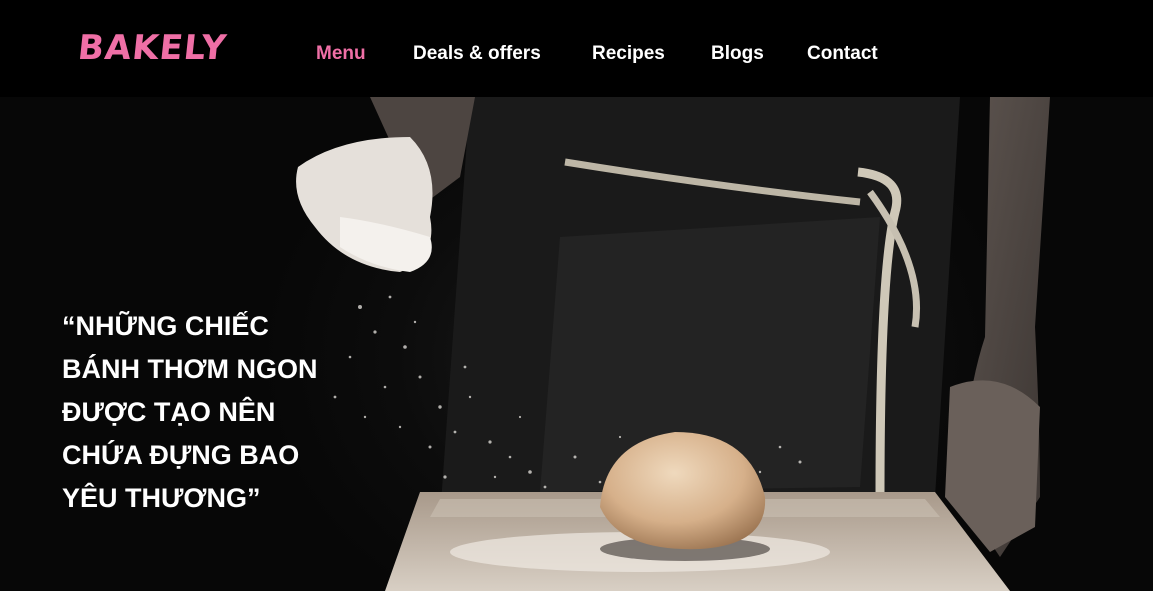 This screenshot has height=591, width=1153. What do you see at coordinates (842, 54) in the screenshot?
I see `nav-item-contact: Contact` at bounding box center [842, 54].